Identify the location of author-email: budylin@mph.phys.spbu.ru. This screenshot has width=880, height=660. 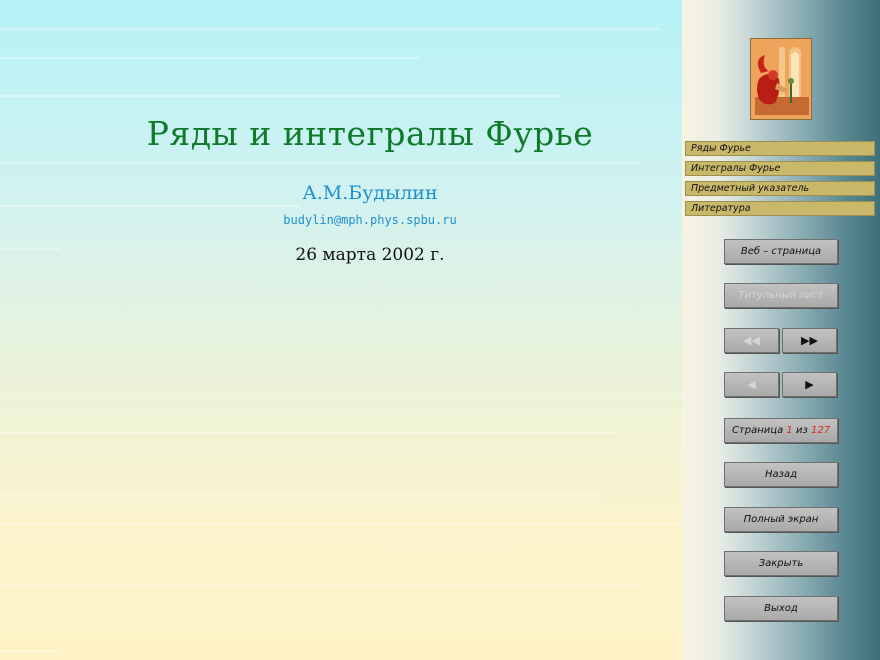
(370, 220).